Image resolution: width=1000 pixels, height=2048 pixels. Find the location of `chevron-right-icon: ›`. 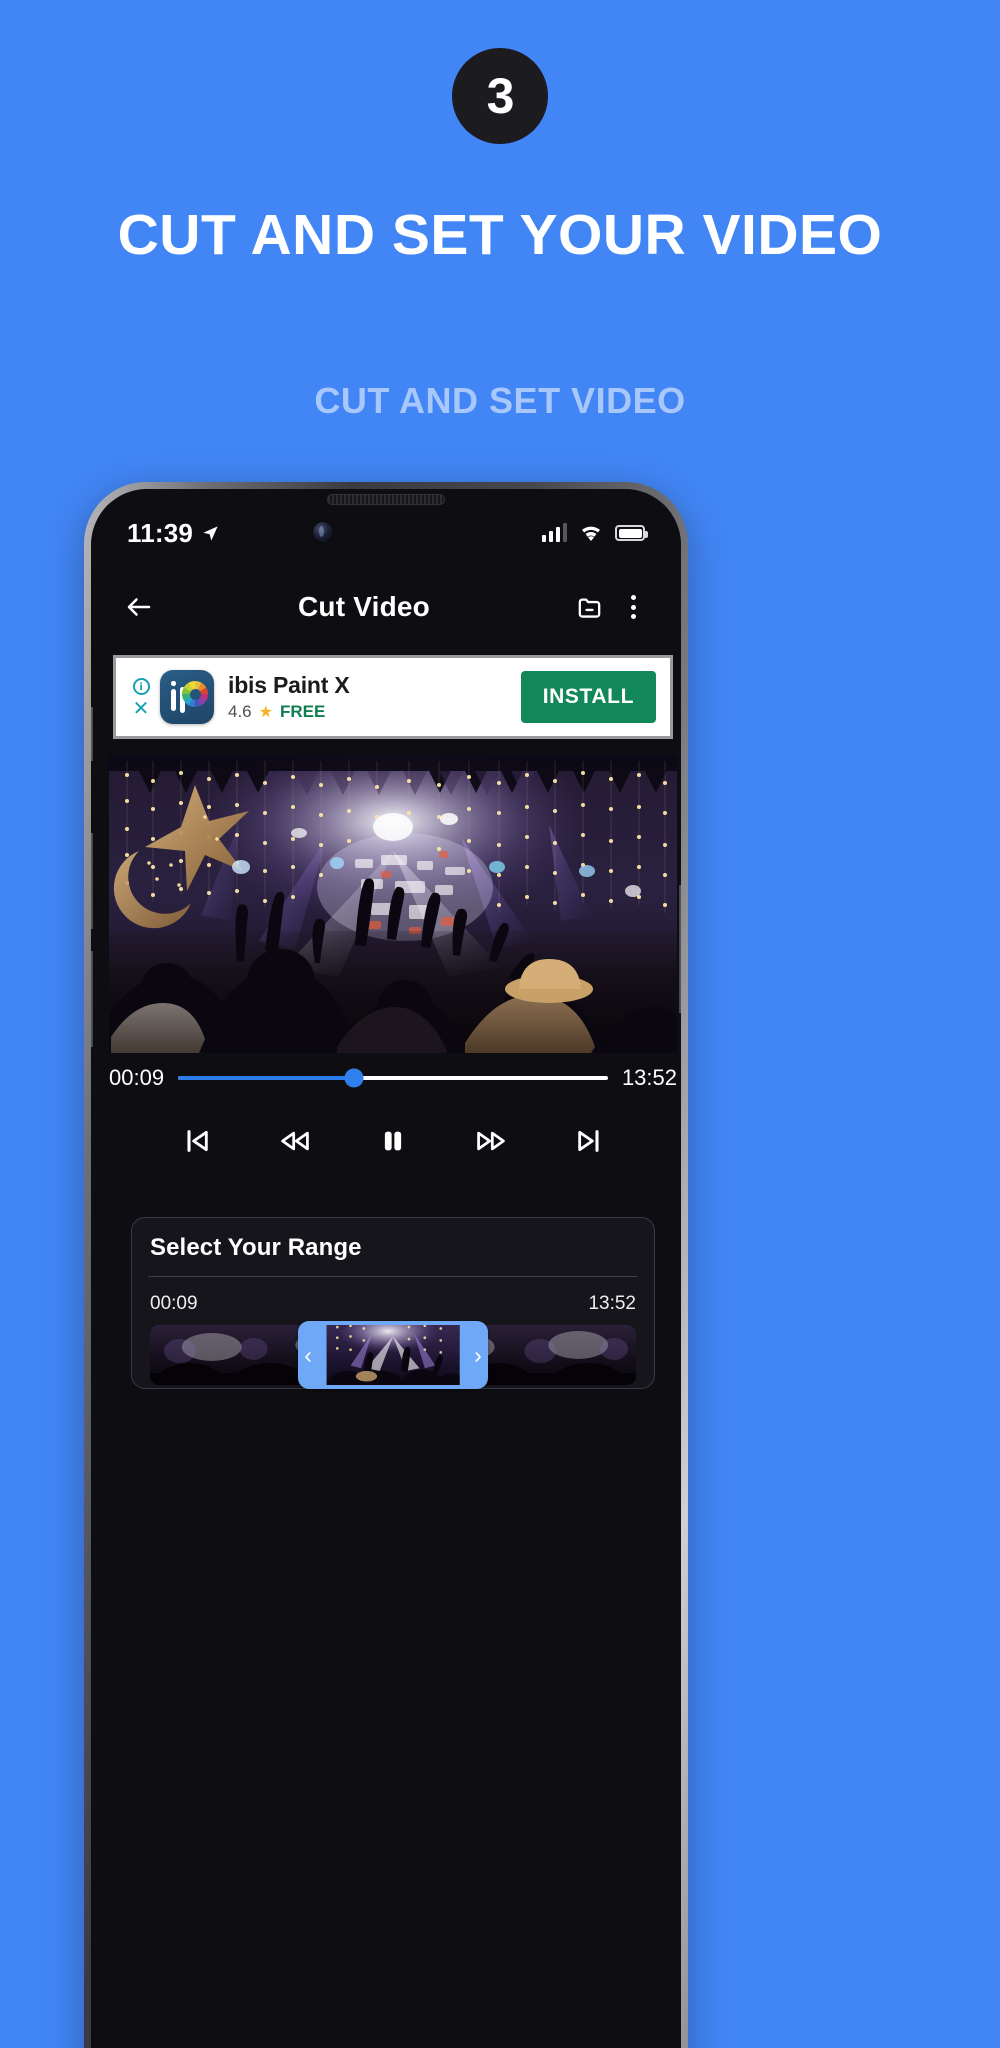

chevron-right-icon: › is located at coordinates (478, 1355).